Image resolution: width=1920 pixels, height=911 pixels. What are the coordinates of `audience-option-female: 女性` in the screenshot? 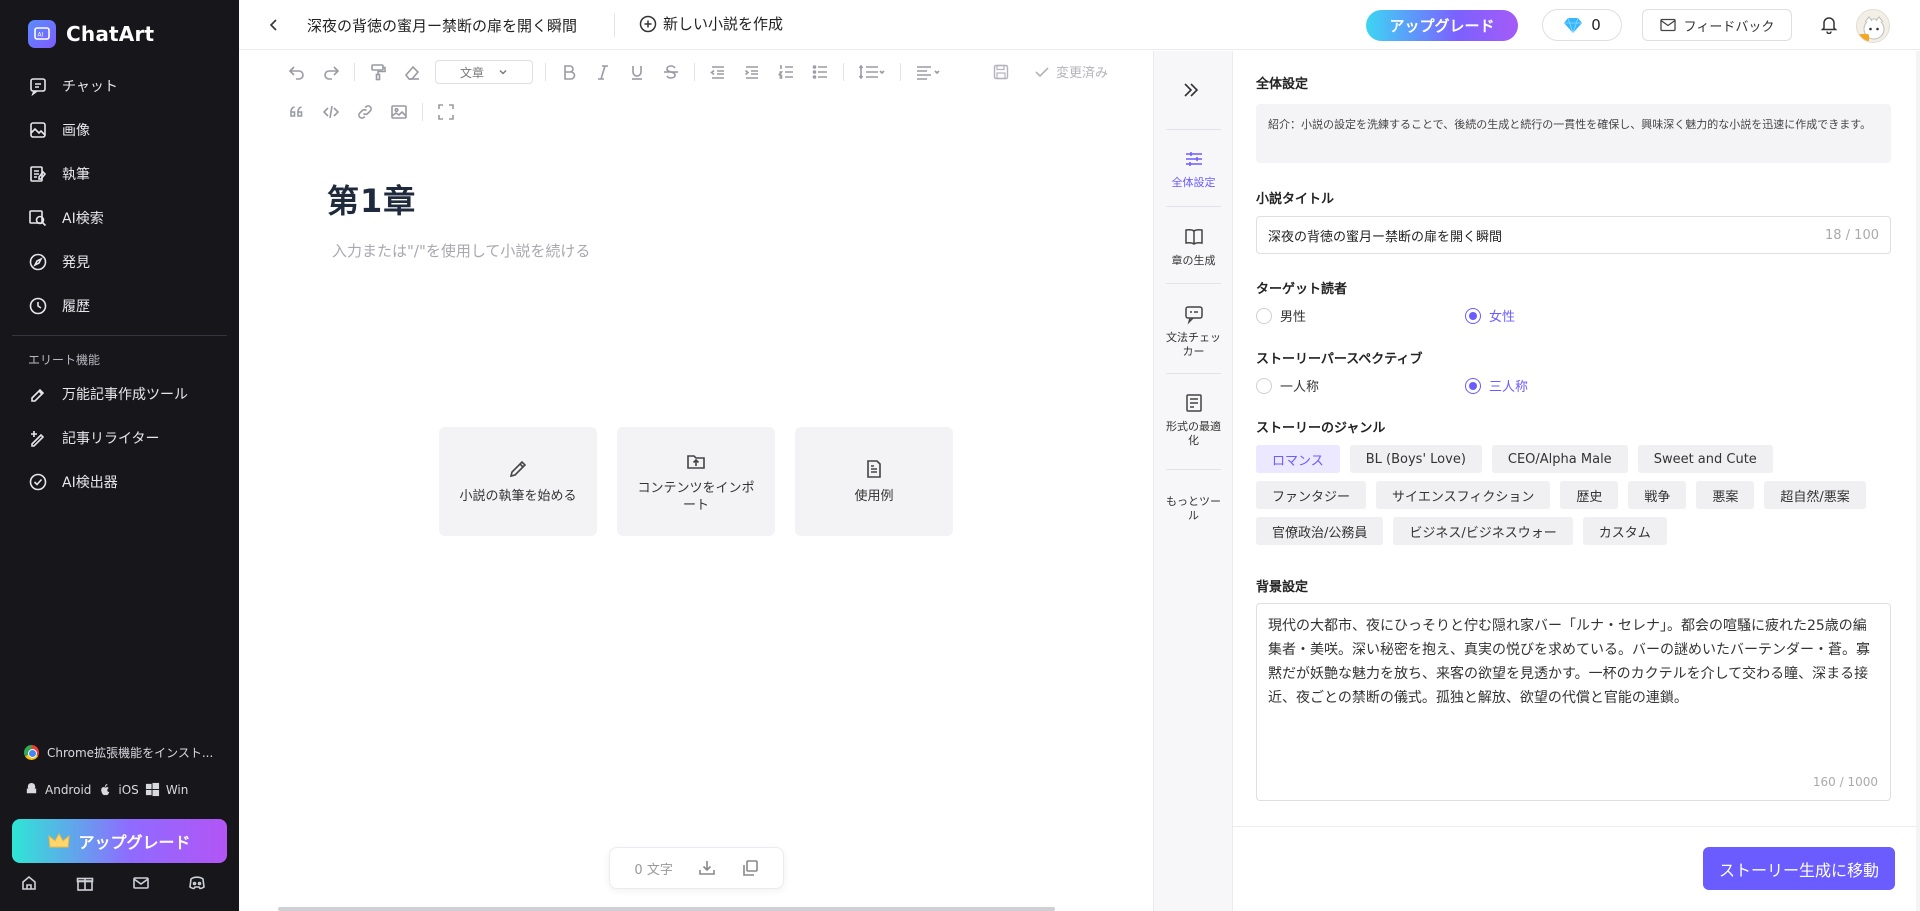 It's located at (1569, 315).